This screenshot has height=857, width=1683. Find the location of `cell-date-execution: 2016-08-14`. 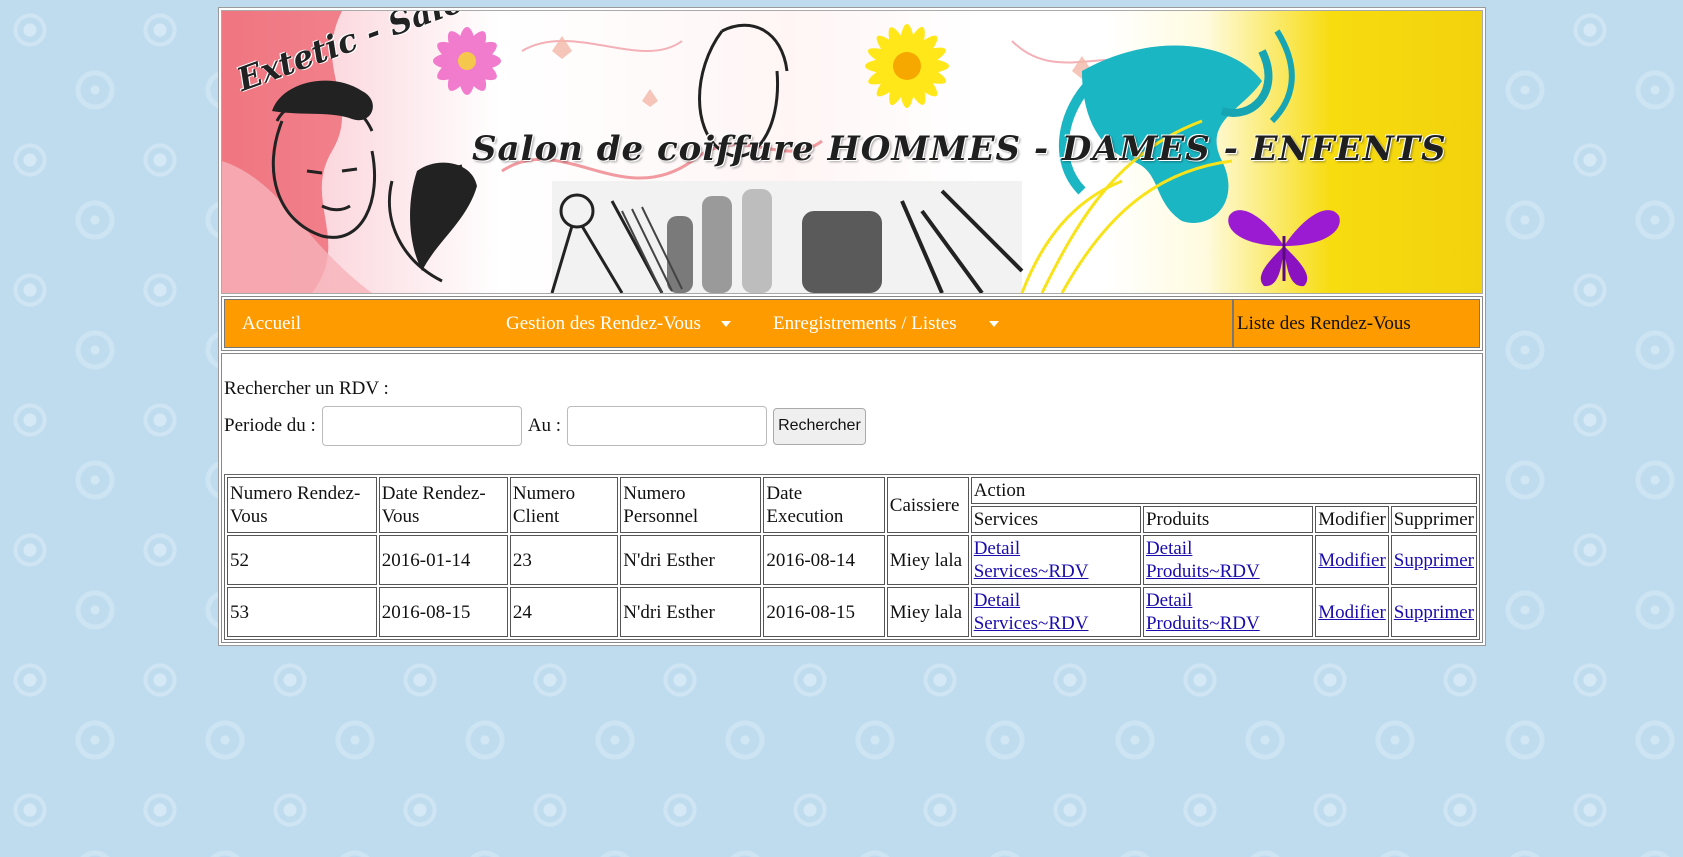

cell-date-execution: 2016-08-14 is located at coordinates (824, 560).